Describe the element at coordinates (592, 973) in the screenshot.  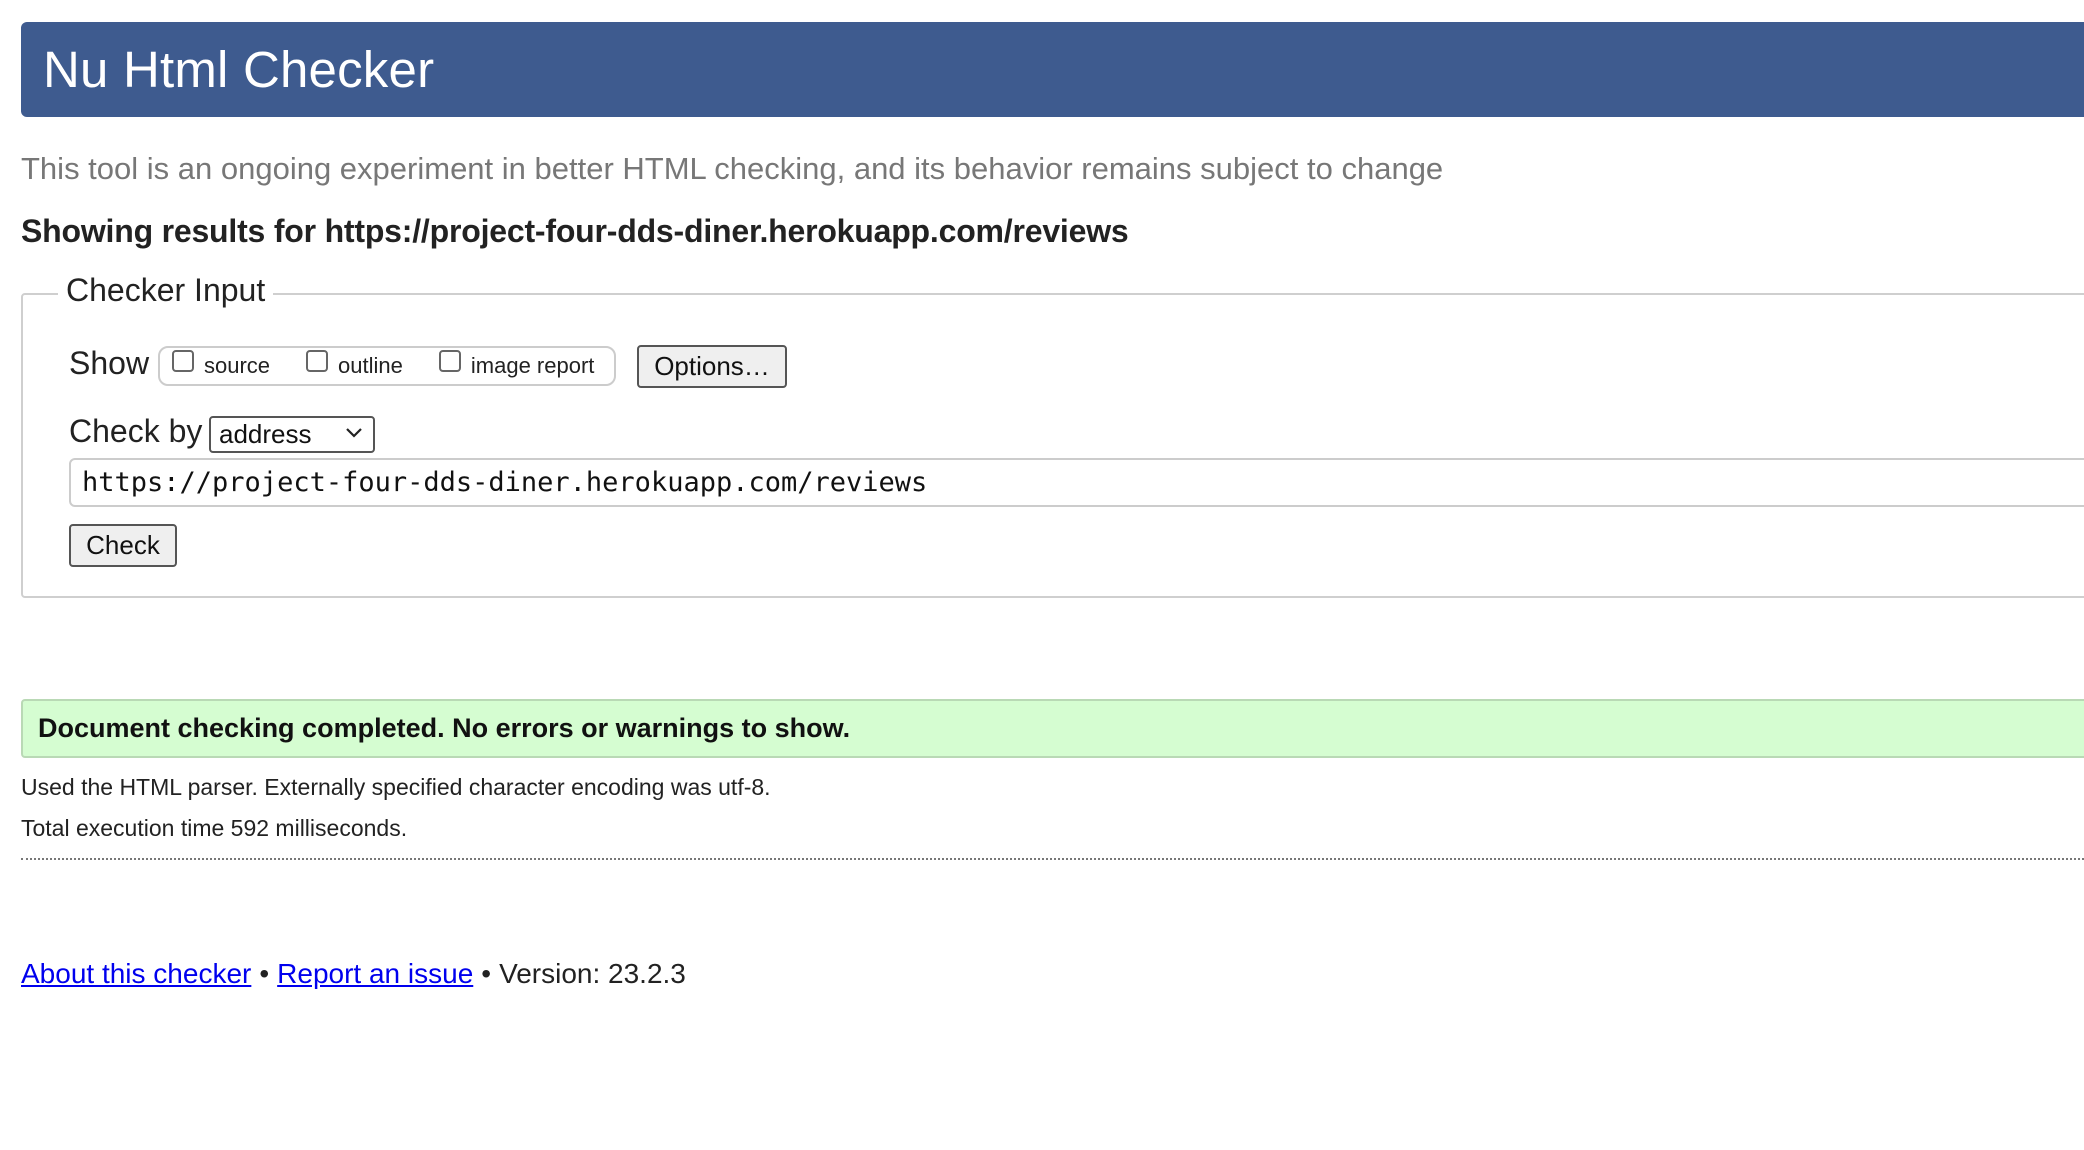
I see `version-text: Version: 23.2.3` at that location.